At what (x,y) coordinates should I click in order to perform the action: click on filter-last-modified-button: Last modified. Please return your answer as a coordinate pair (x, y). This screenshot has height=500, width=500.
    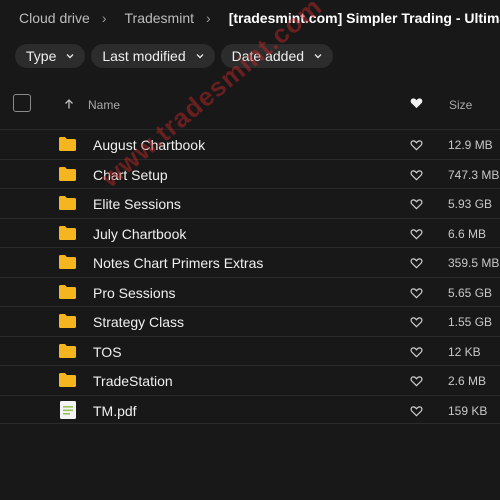
    Looking at the image, I should click on (153, 56).